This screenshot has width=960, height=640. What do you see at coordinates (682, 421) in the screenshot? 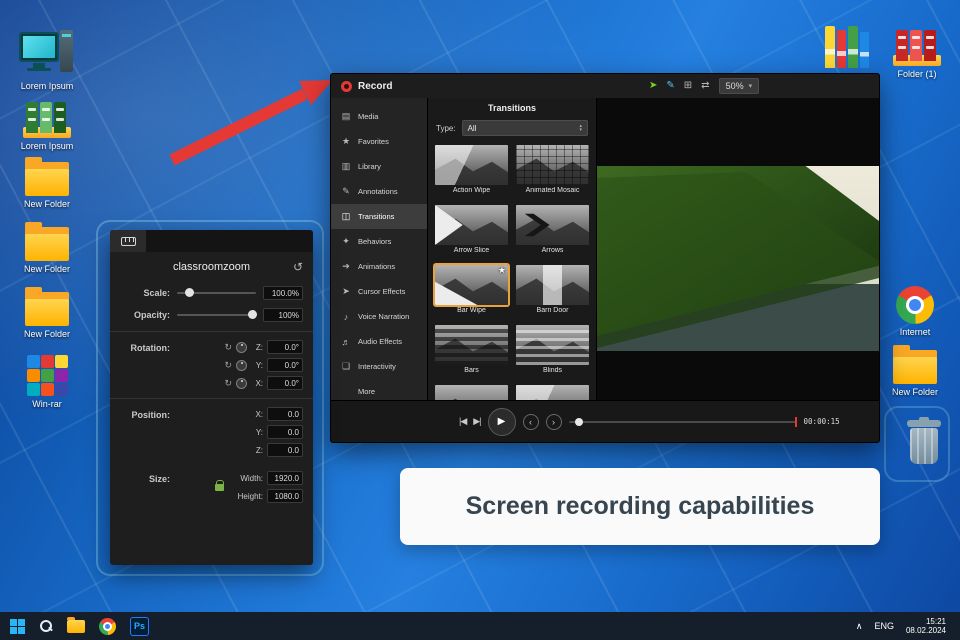
I see `timeline-scrubber` at bounding box center [682, 421].